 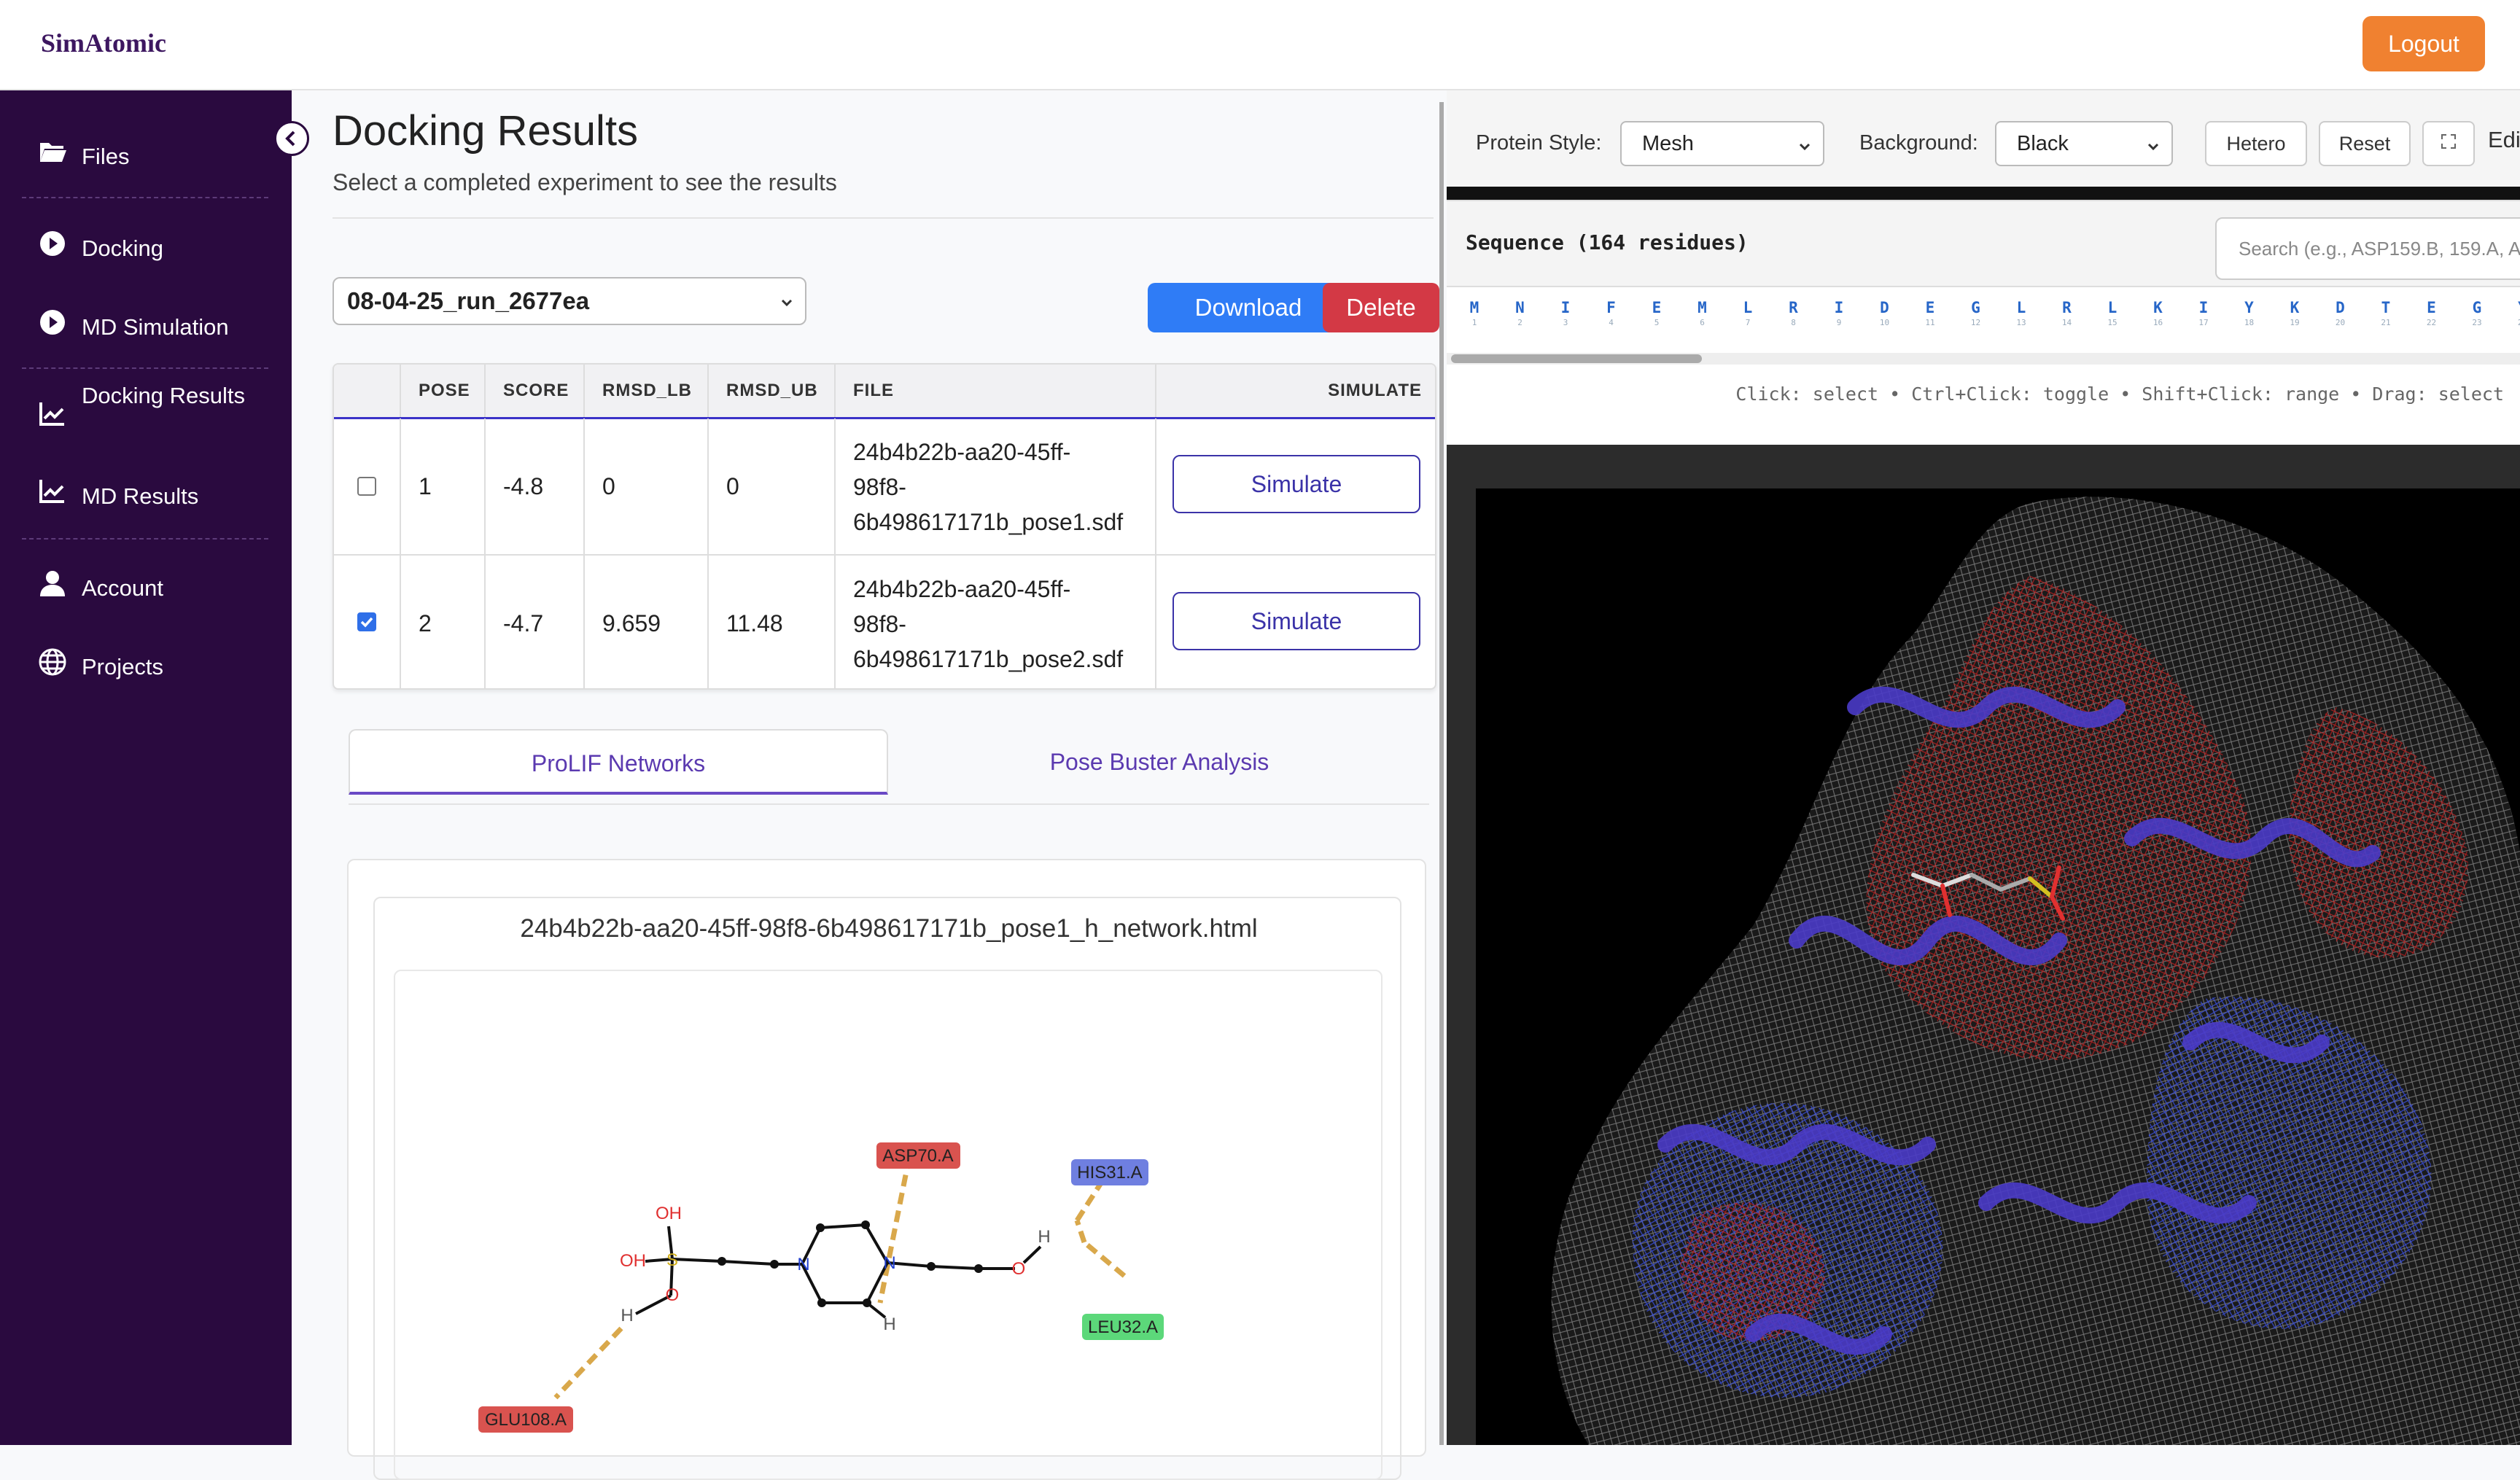 I want to click on interaction-network: OH OH S O H N N H O H ASP70.A, so click(x=888, y=1225).